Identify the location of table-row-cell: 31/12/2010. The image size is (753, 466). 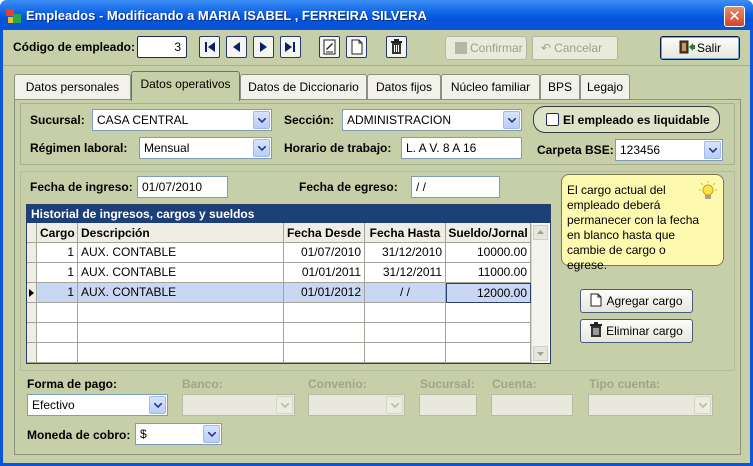
(405, 253).